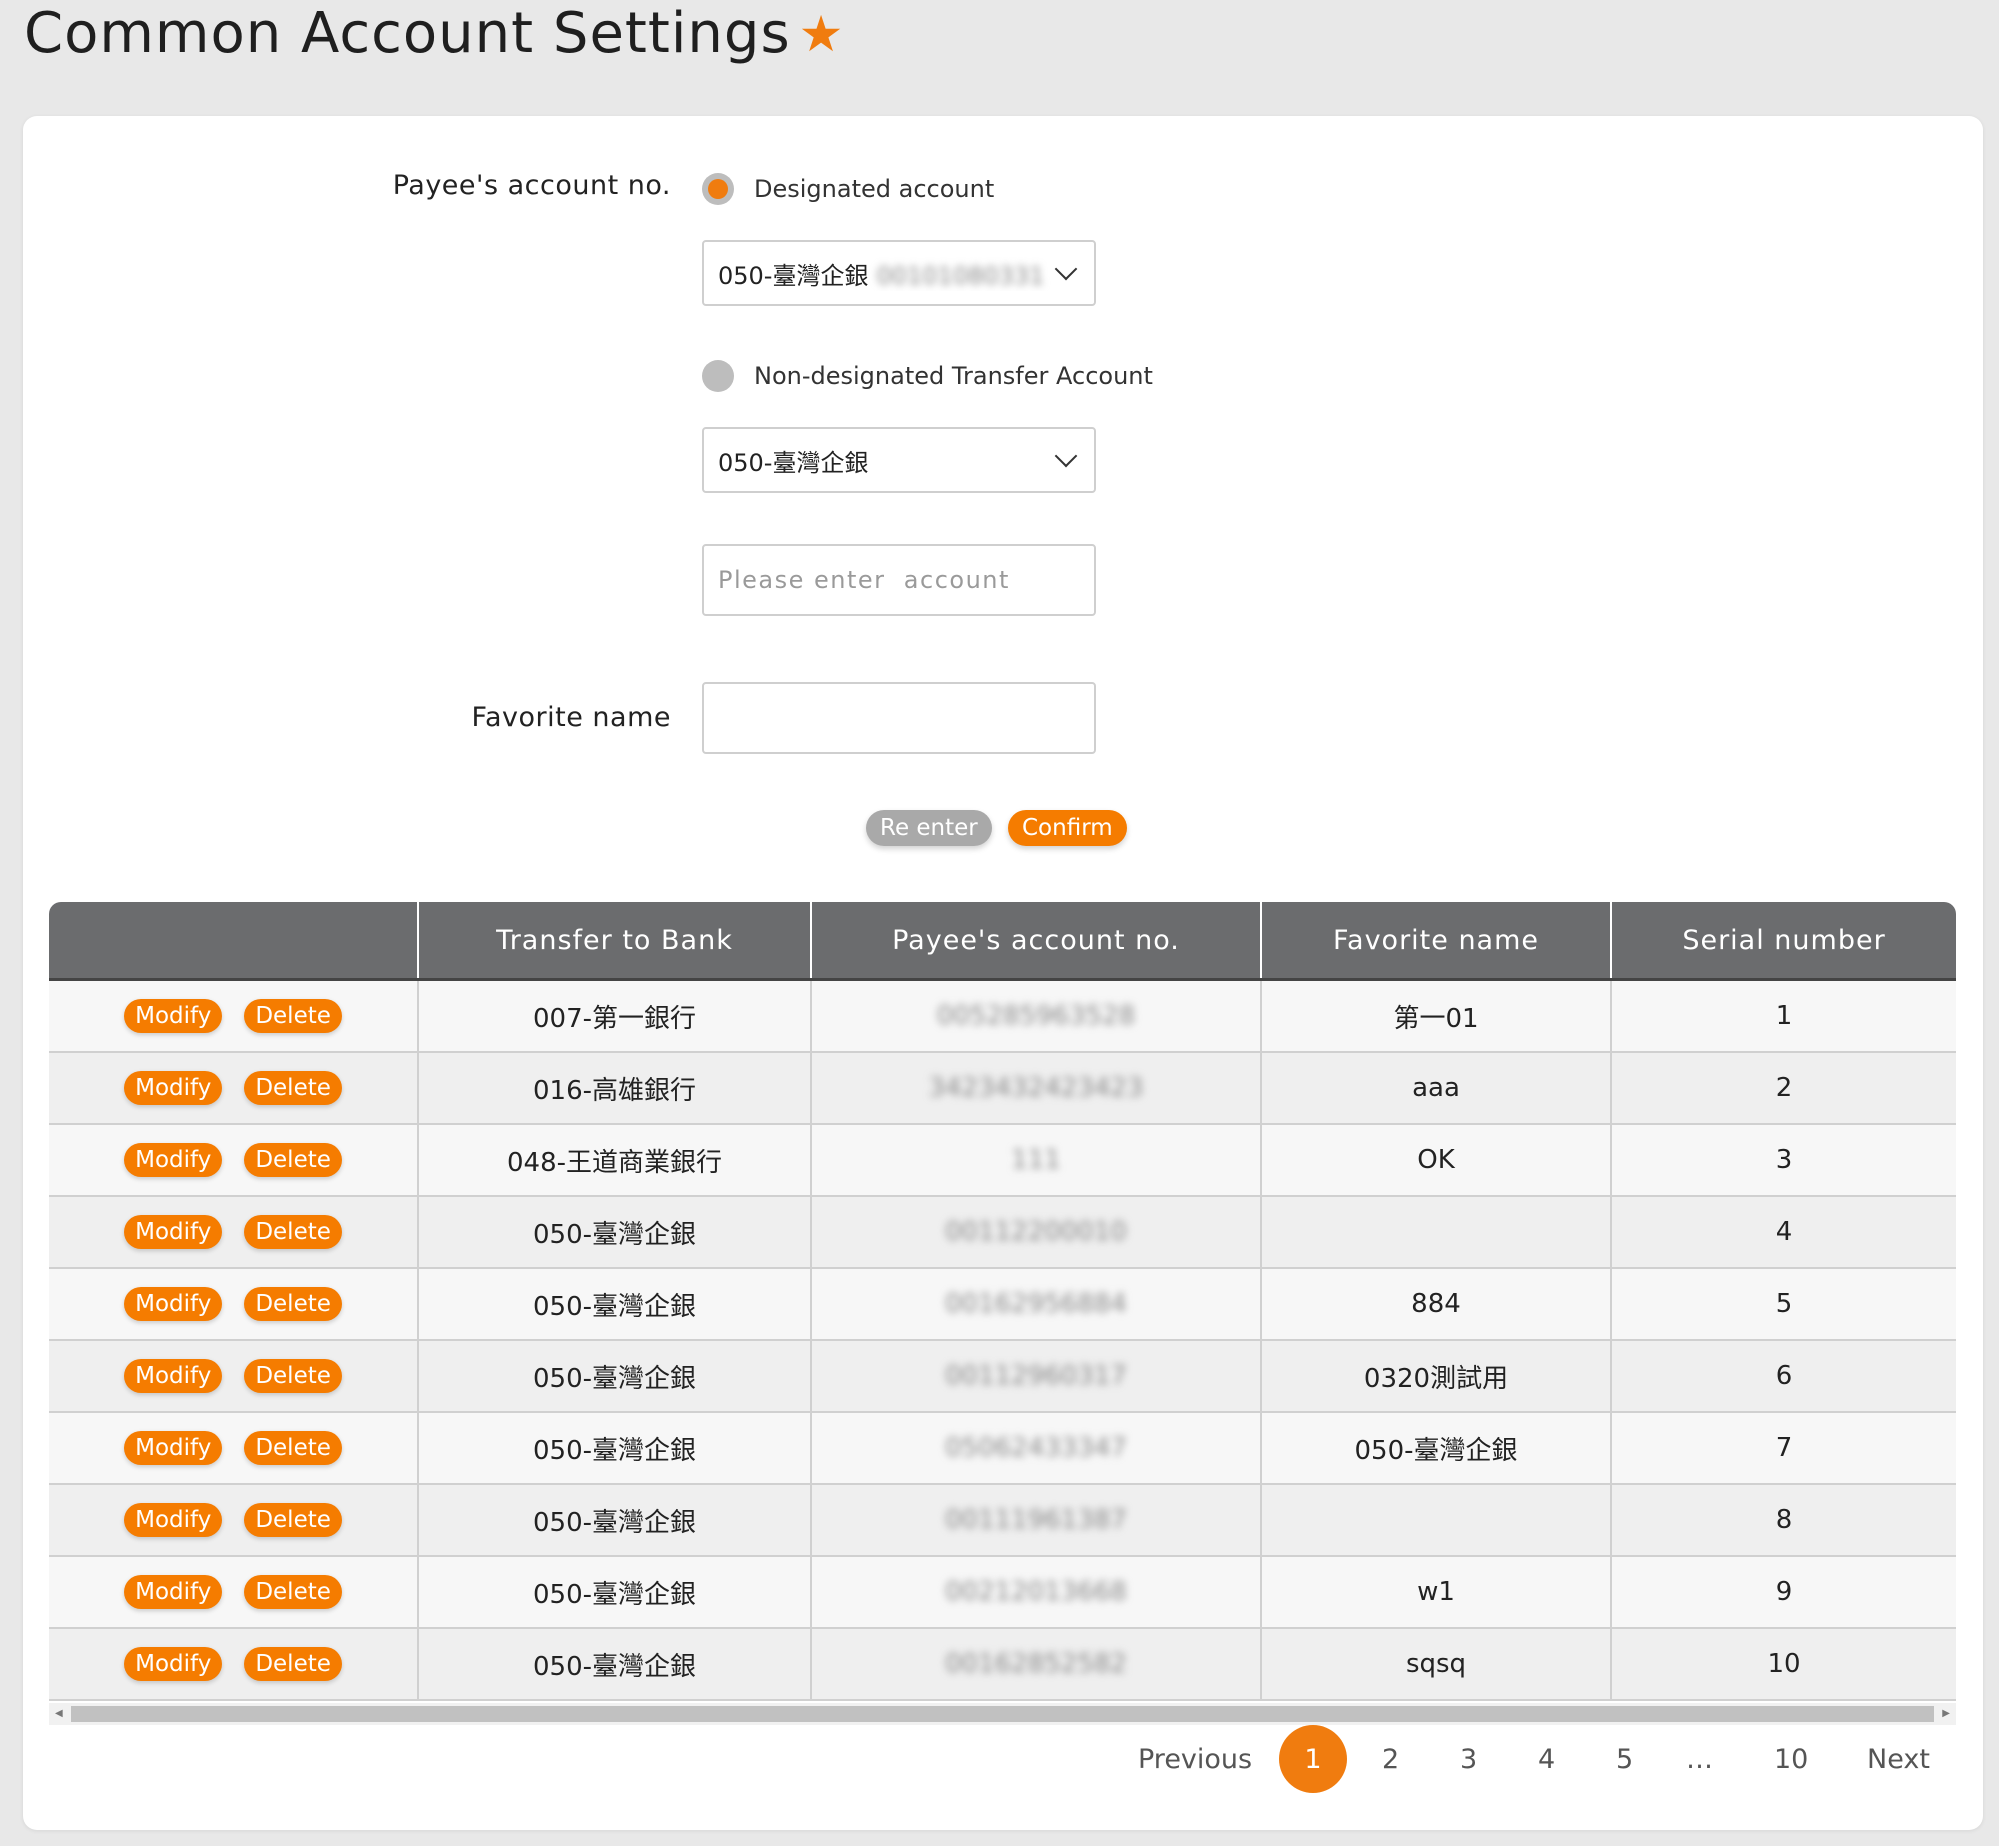  I want to click on cell-serial: 4, so click(1783, 1232).